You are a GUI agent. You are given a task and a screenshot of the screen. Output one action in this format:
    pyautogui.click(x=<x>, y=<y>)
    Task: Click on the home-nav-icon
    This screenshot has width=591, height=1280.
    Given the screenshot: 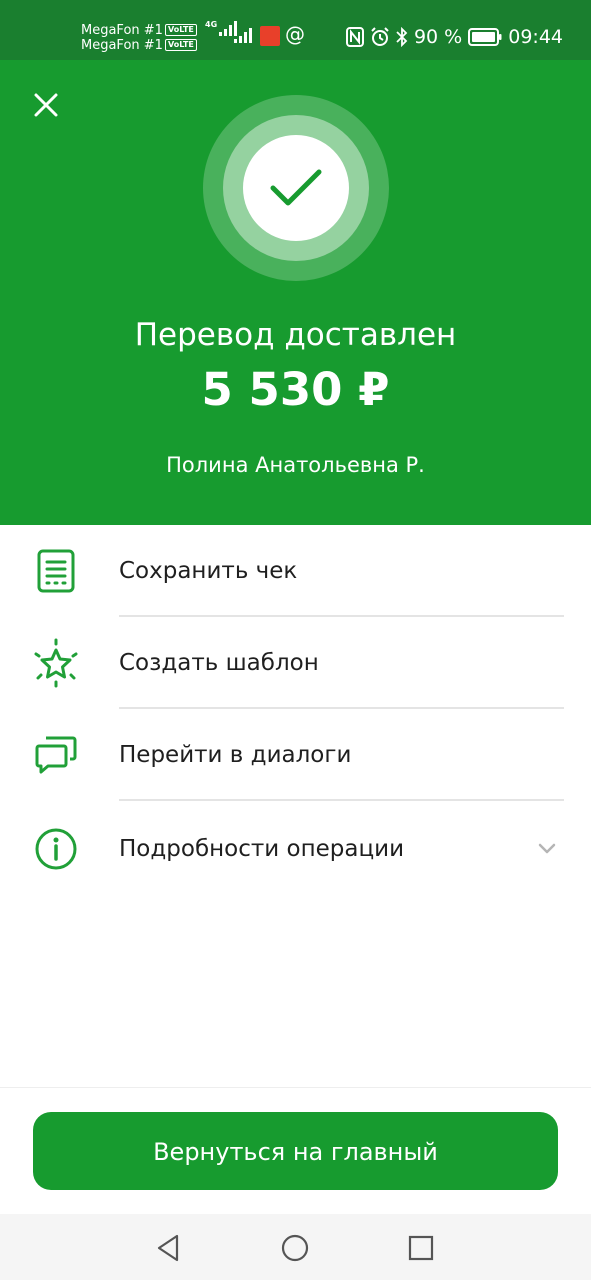 What is the action you would take?
    pyautogui.click(x=295, y=1248)
    